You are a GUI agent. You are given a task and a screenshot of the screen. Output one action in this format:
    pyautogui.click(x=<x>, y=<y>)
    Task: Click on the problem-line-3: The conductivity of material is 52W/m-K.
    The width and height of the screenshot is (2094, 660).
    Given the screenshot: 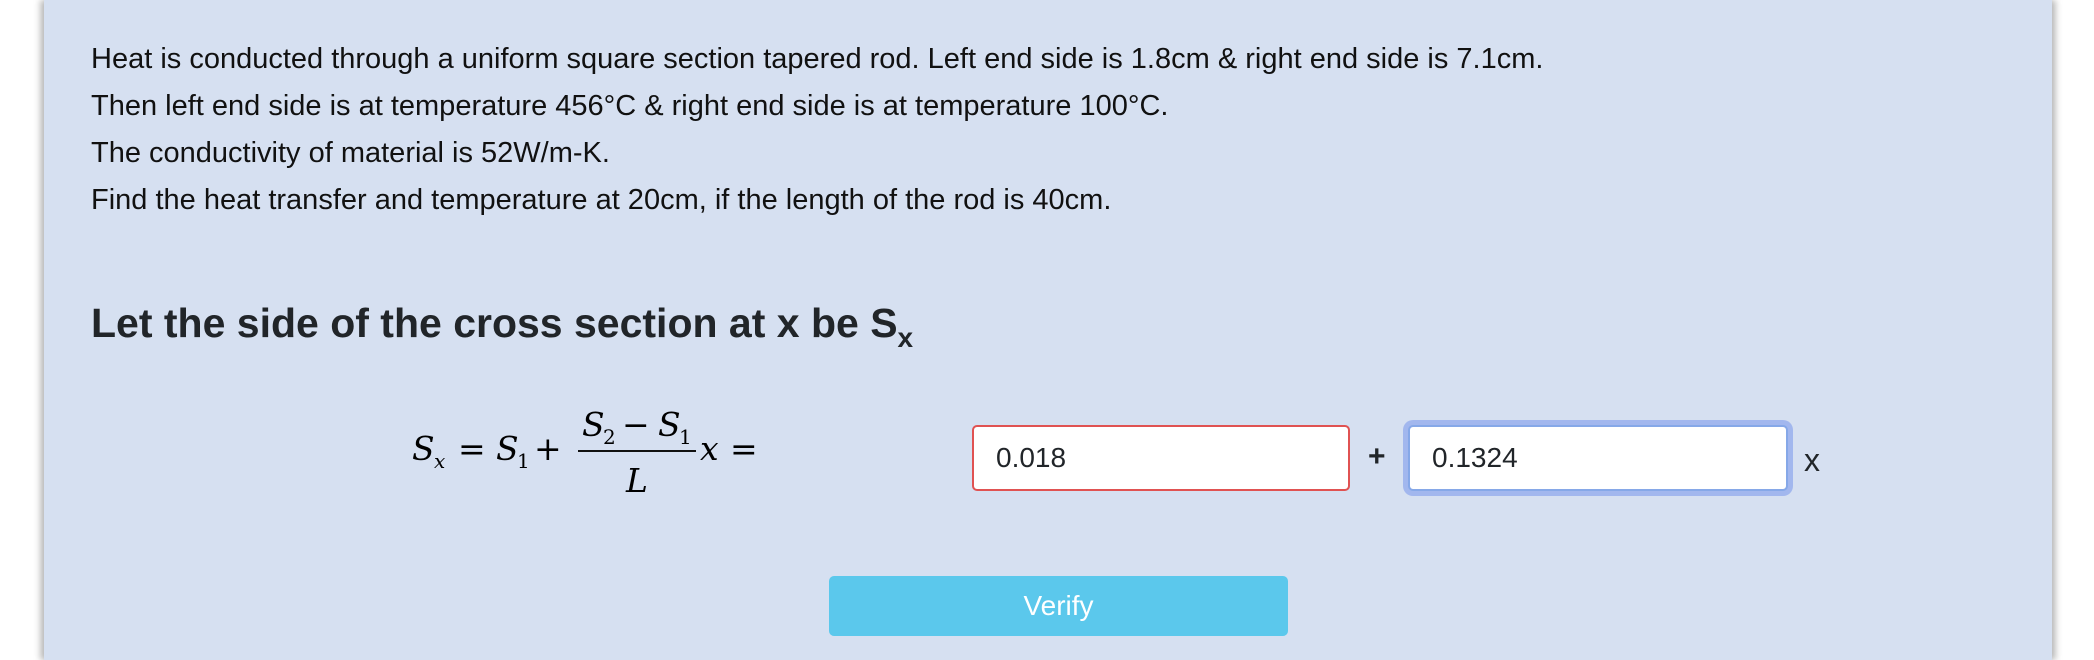 What is the action you would take?
    pyautogui.click(x=350, y=153)
    